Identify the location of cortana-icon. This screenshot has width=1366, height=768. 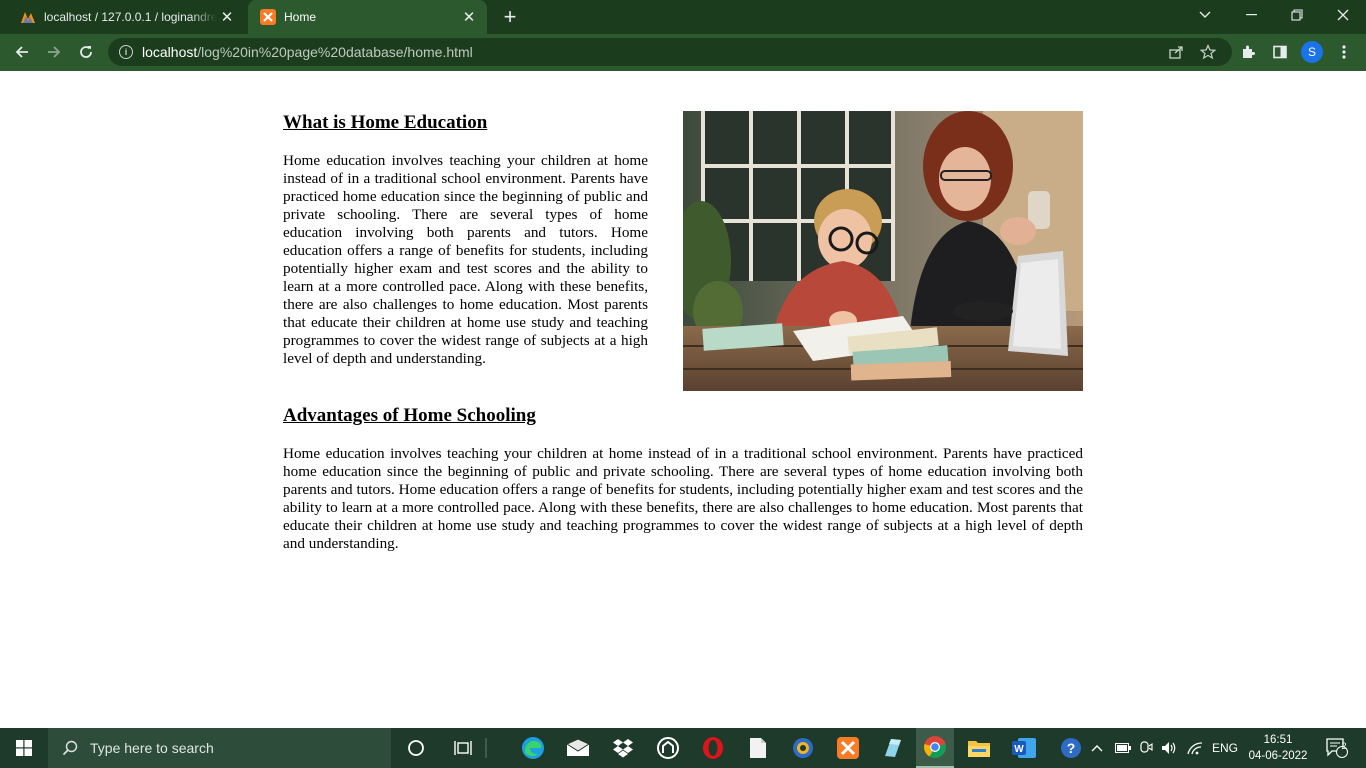
(416, 748).